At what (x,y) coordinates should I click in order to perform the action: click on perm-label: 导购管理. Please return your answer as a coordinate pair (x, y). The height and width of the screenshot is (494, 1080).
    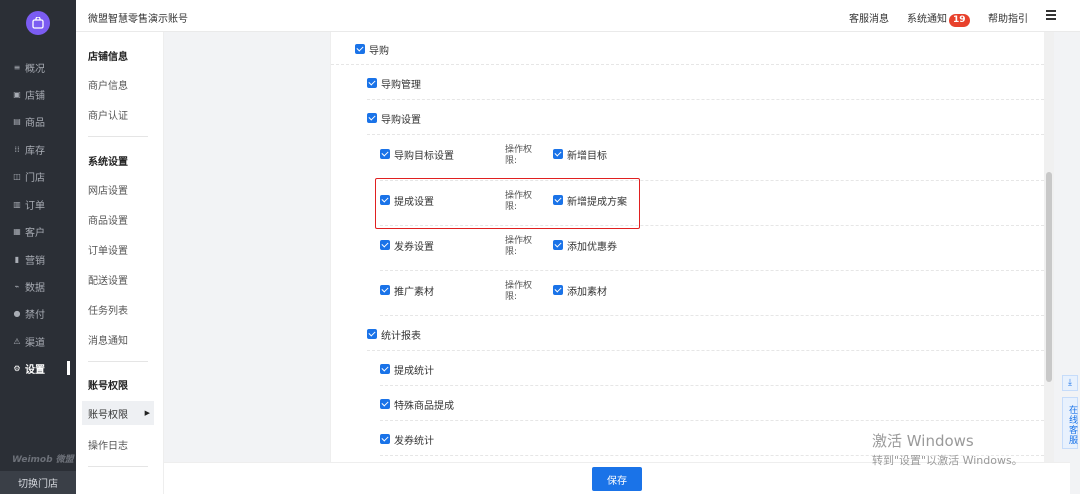
    Looking at the image, I should click on (401, 85).